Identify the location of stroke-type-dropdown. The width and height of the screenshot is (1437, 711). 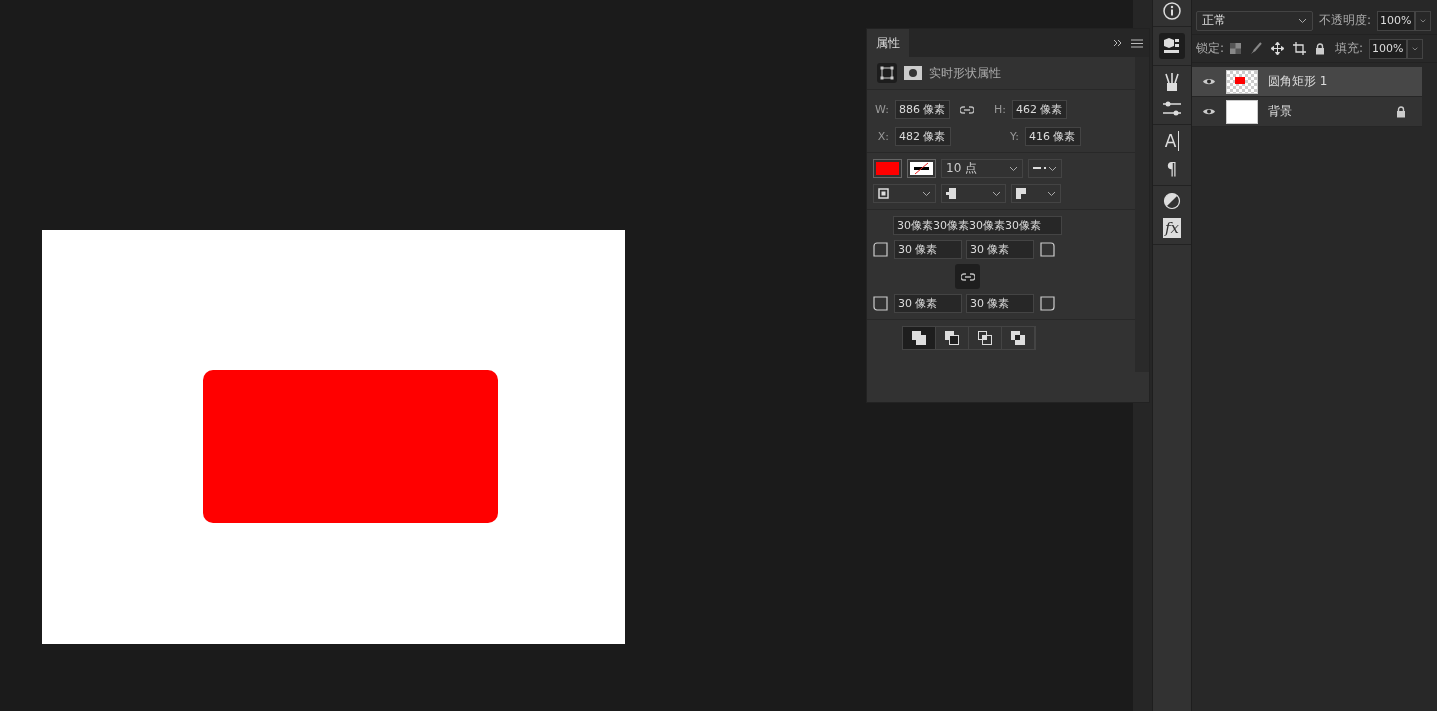
(1045, 168).